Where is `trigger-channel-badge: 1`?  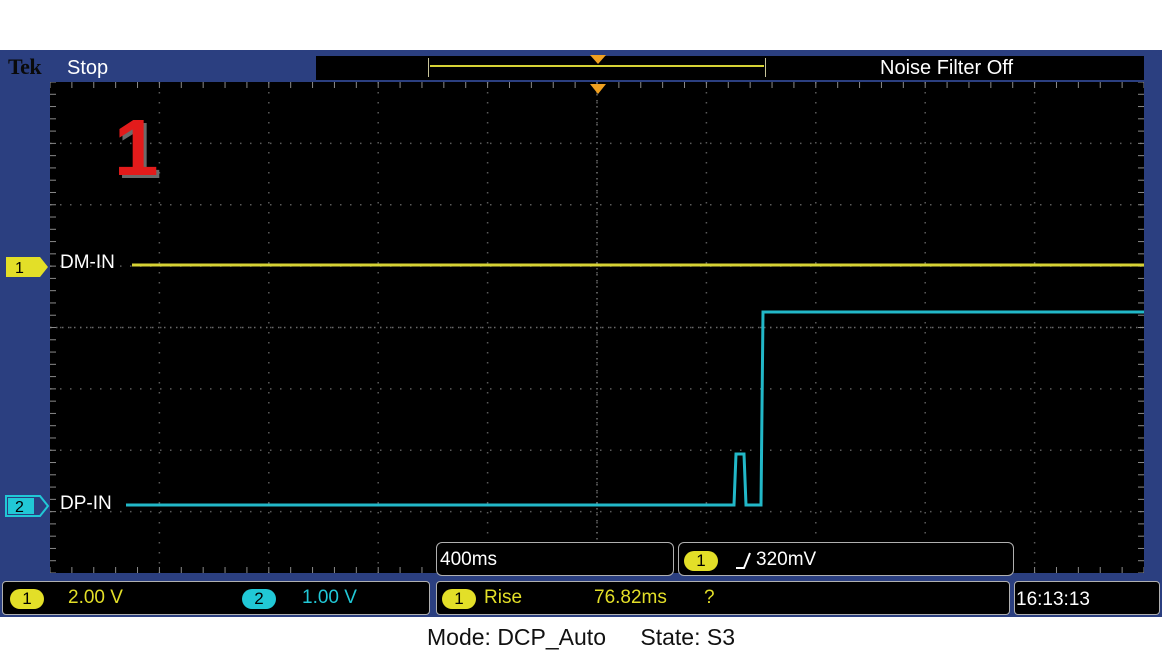 trigger-channel-badge: 1 is located at coordinates (701, 561).